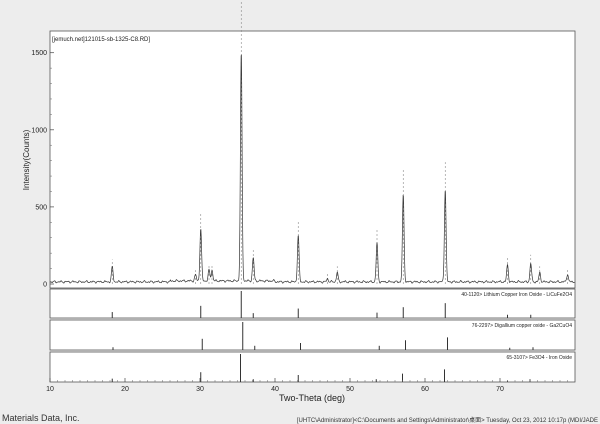 This screenshot has width=600, height=424. I want to click on y-tick-label: 1000, so click(39, 130).